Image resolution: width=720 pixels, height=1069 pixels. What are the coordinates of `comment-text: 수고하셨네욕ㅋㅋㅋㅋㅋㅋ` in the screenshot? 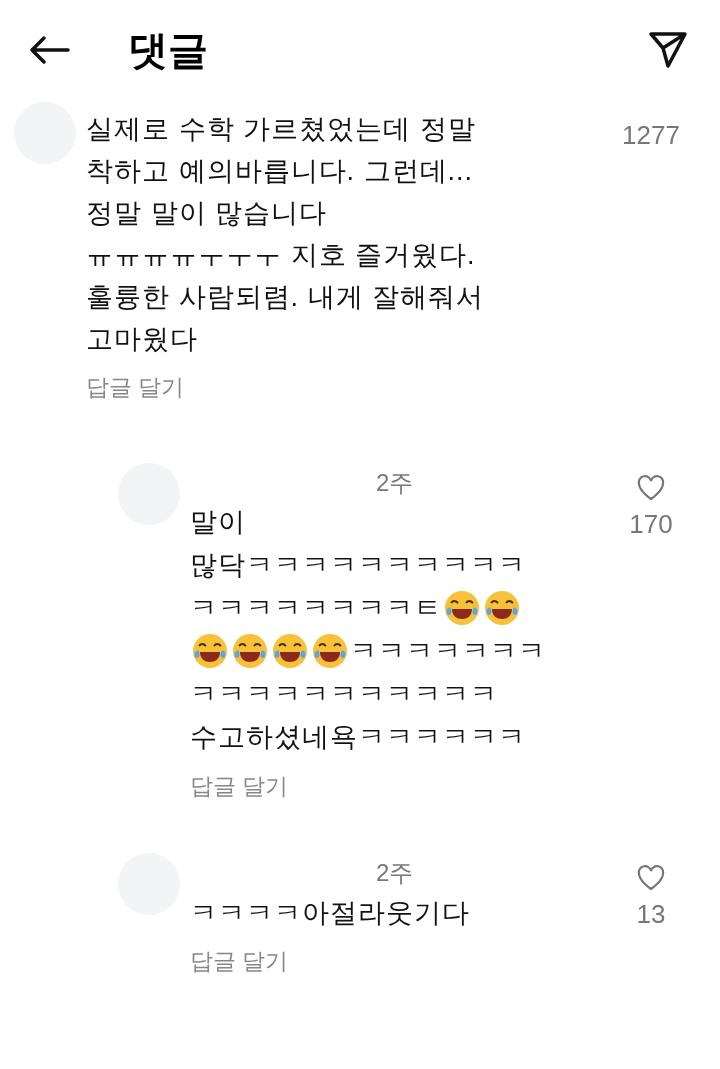 It's located at (358, 737).